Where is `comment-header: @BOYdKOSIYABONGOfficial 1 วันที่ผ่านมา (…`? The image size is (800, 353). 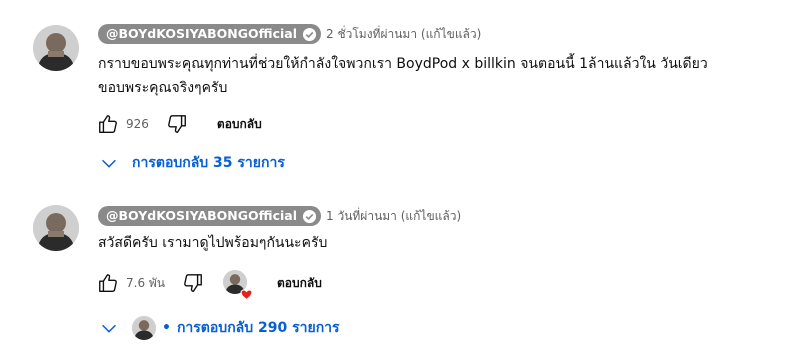 comment-header: @BOYdKOSIYABONGOfficial 1 วันที่ผ่านมา (… is located at coordinates (279, 216).